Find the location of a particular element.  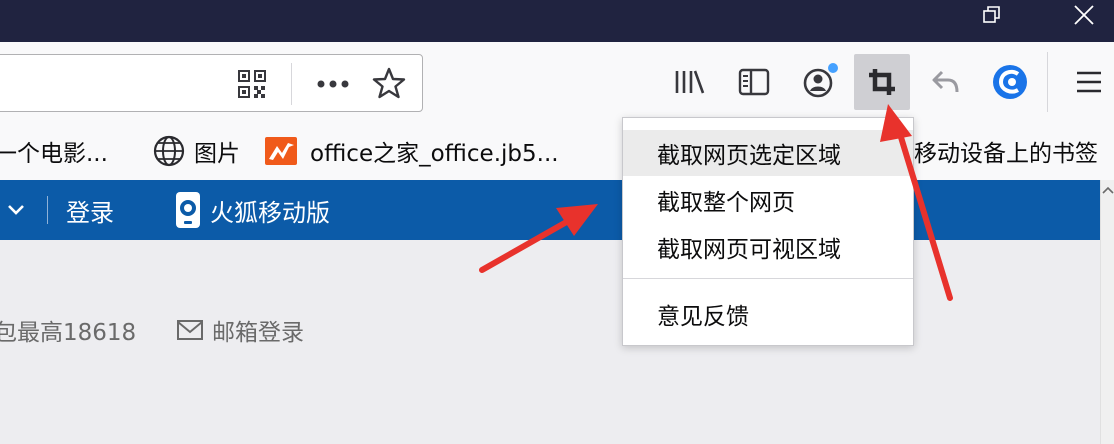

menu-item-capture-full-page: 截取整个网页 is located at coordinates (768, 200).